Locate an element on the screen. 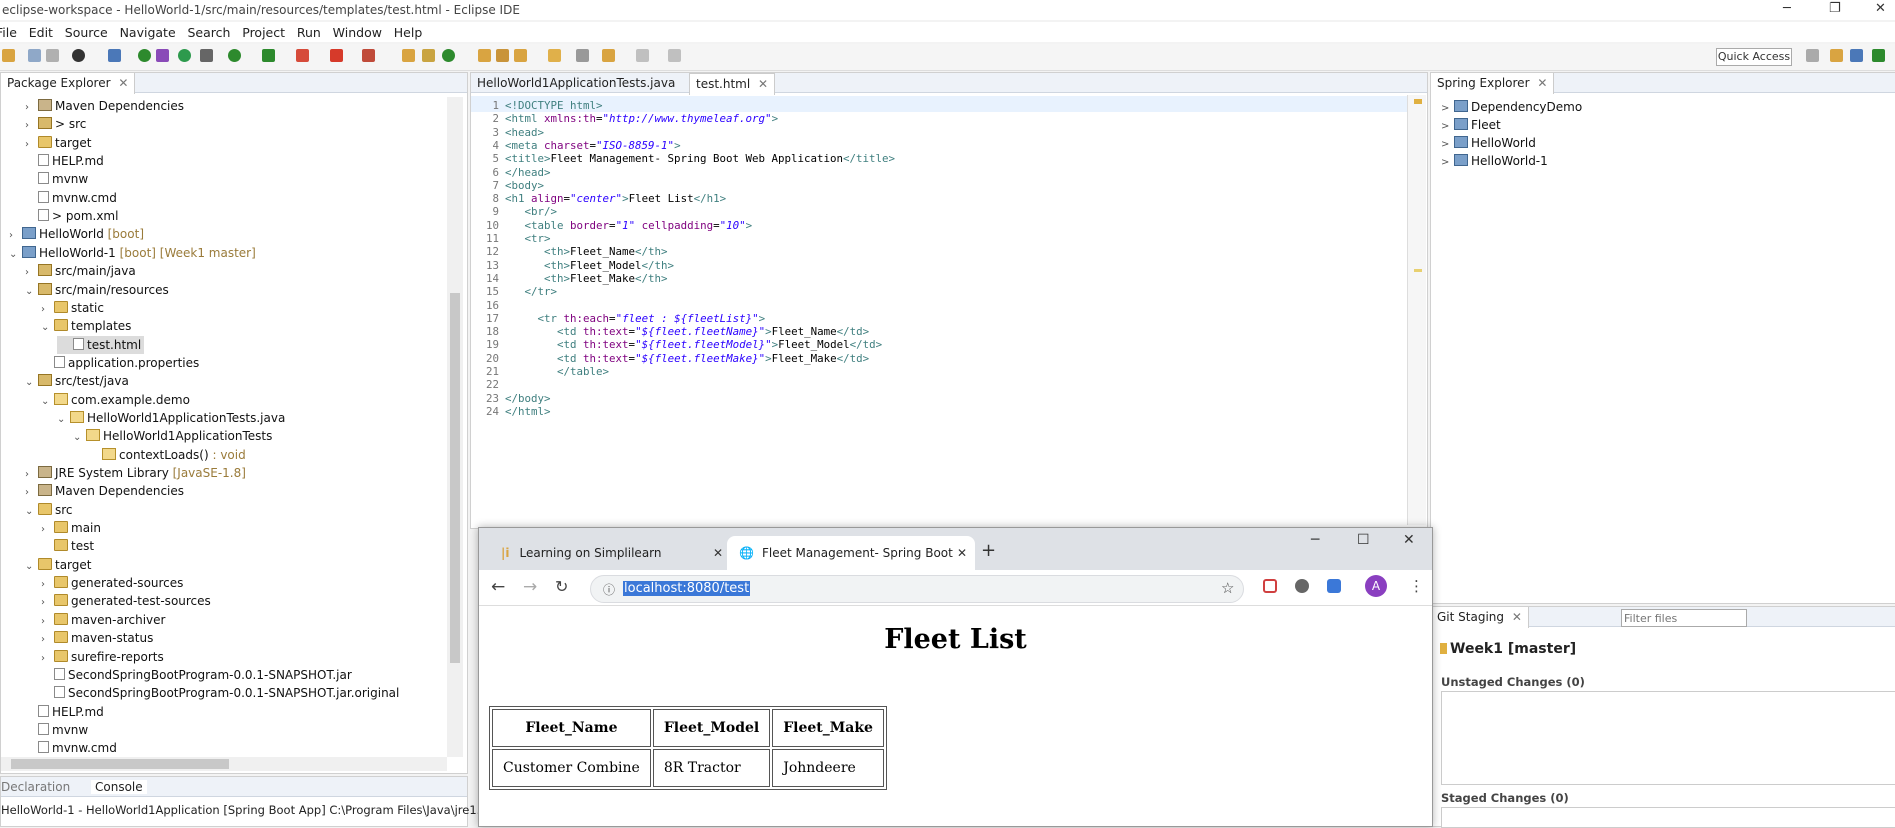 The width and height of the screenshot is (1895, 828). vertical-scrollbar is located at coordinates (455, 427).